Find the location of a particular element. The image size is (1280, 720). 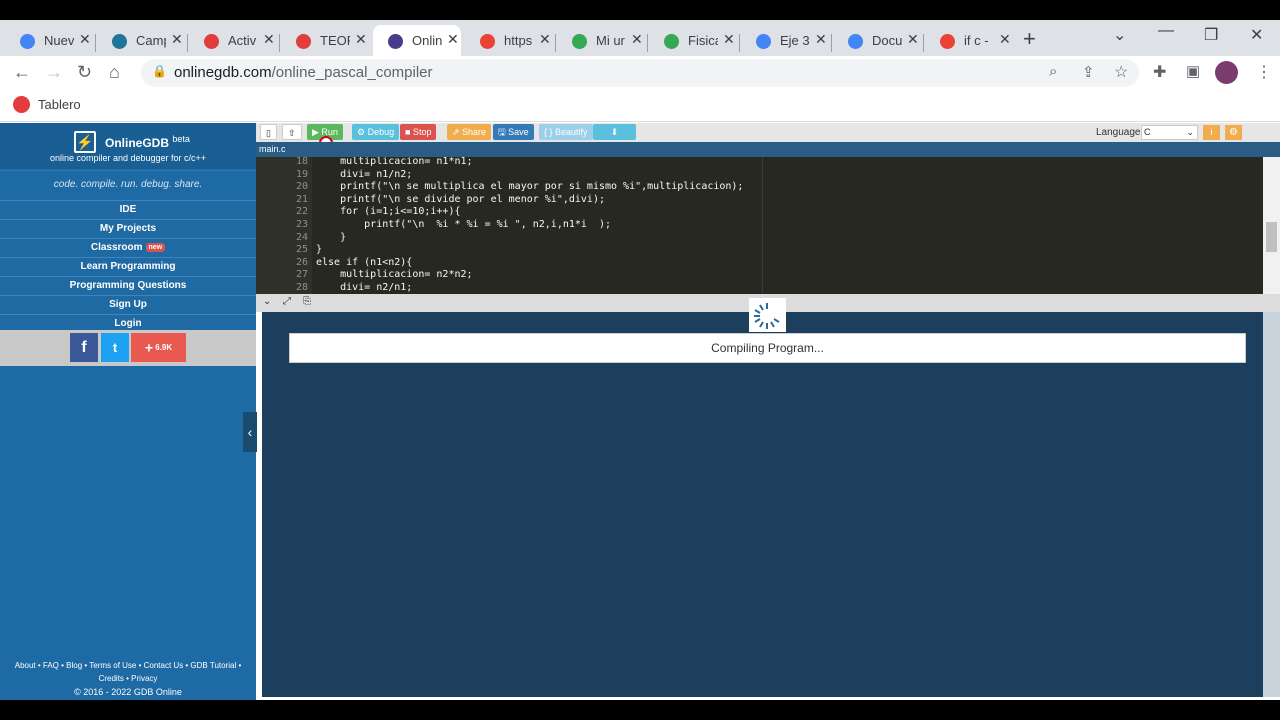

browser-tab: Camp ✕ is located at coordinates (141, 40).